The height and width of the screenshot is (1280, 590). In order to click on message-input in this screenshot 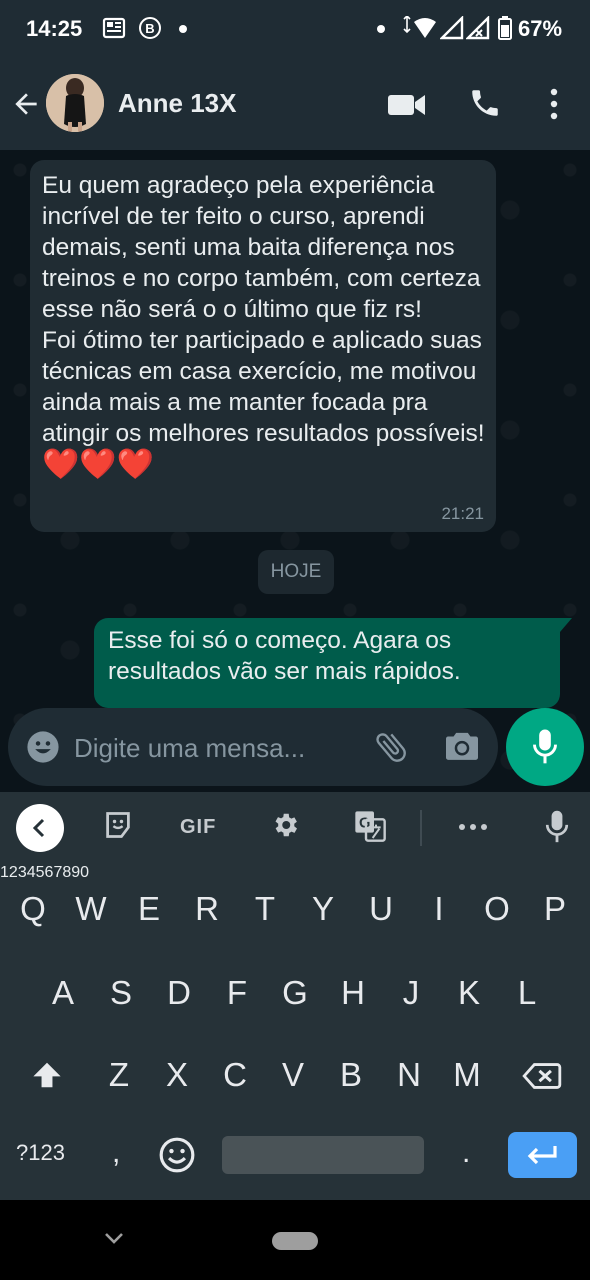, I will do `click(214, 748)`.